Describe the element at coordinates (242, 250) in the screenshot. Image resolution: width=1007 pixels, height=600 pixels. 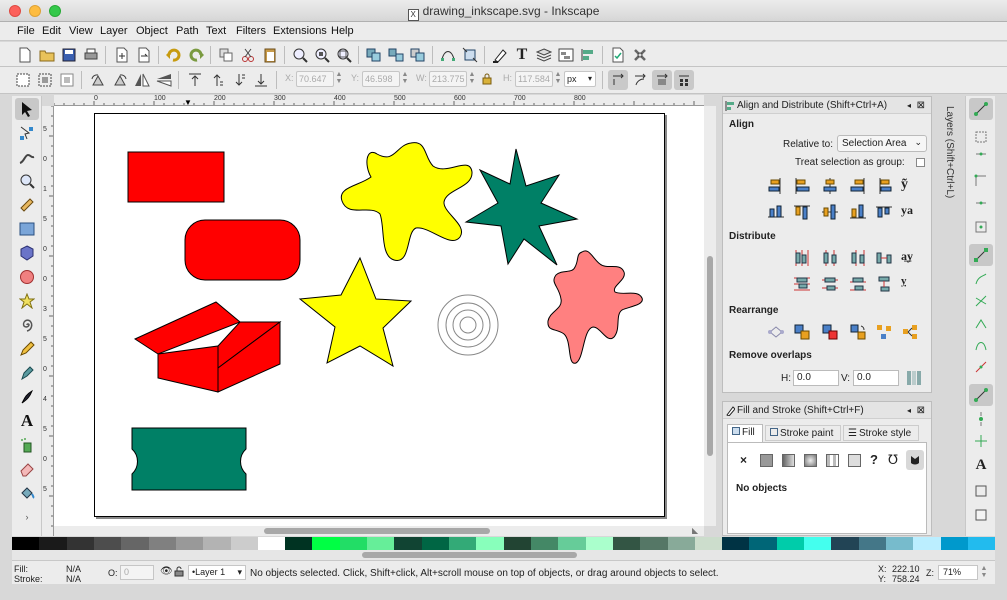
I see `red-rounded-rectangle` at that location.